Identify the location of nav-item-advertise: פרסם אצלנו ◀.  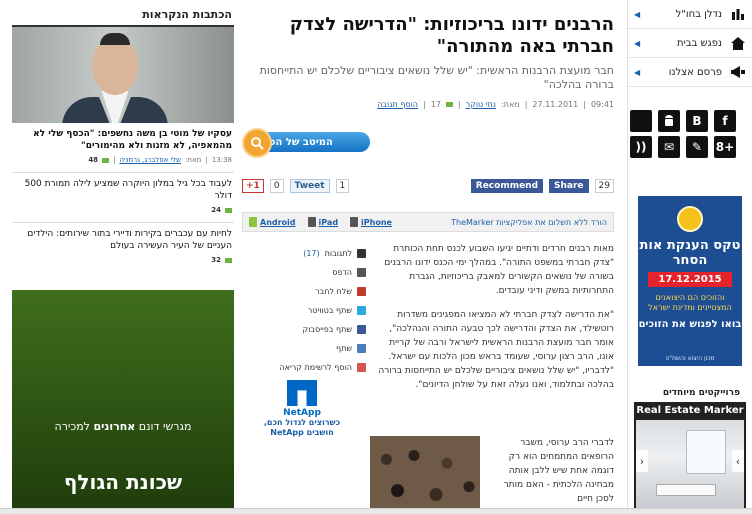
(690, 72).